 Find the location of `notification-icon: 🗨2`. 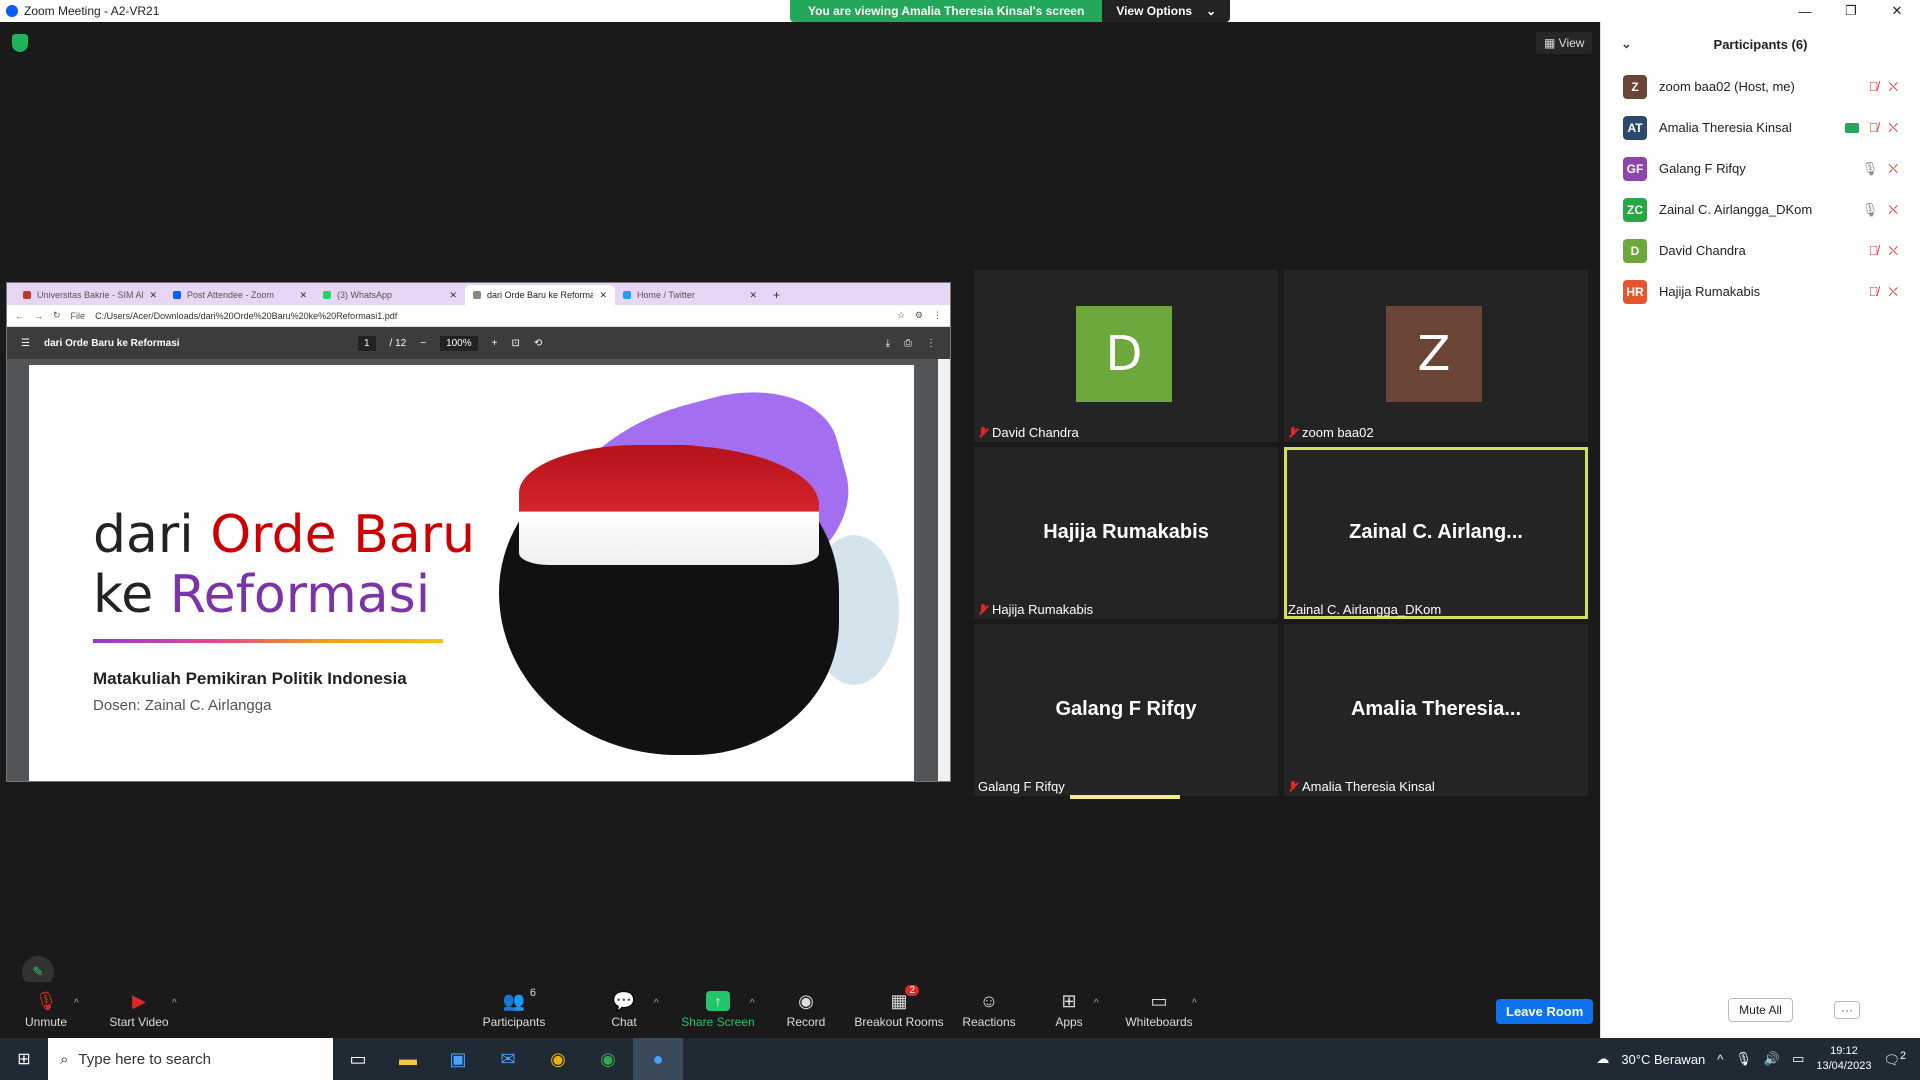

notification-icon: 🗨2 is located at coordinates (1894, 1059).